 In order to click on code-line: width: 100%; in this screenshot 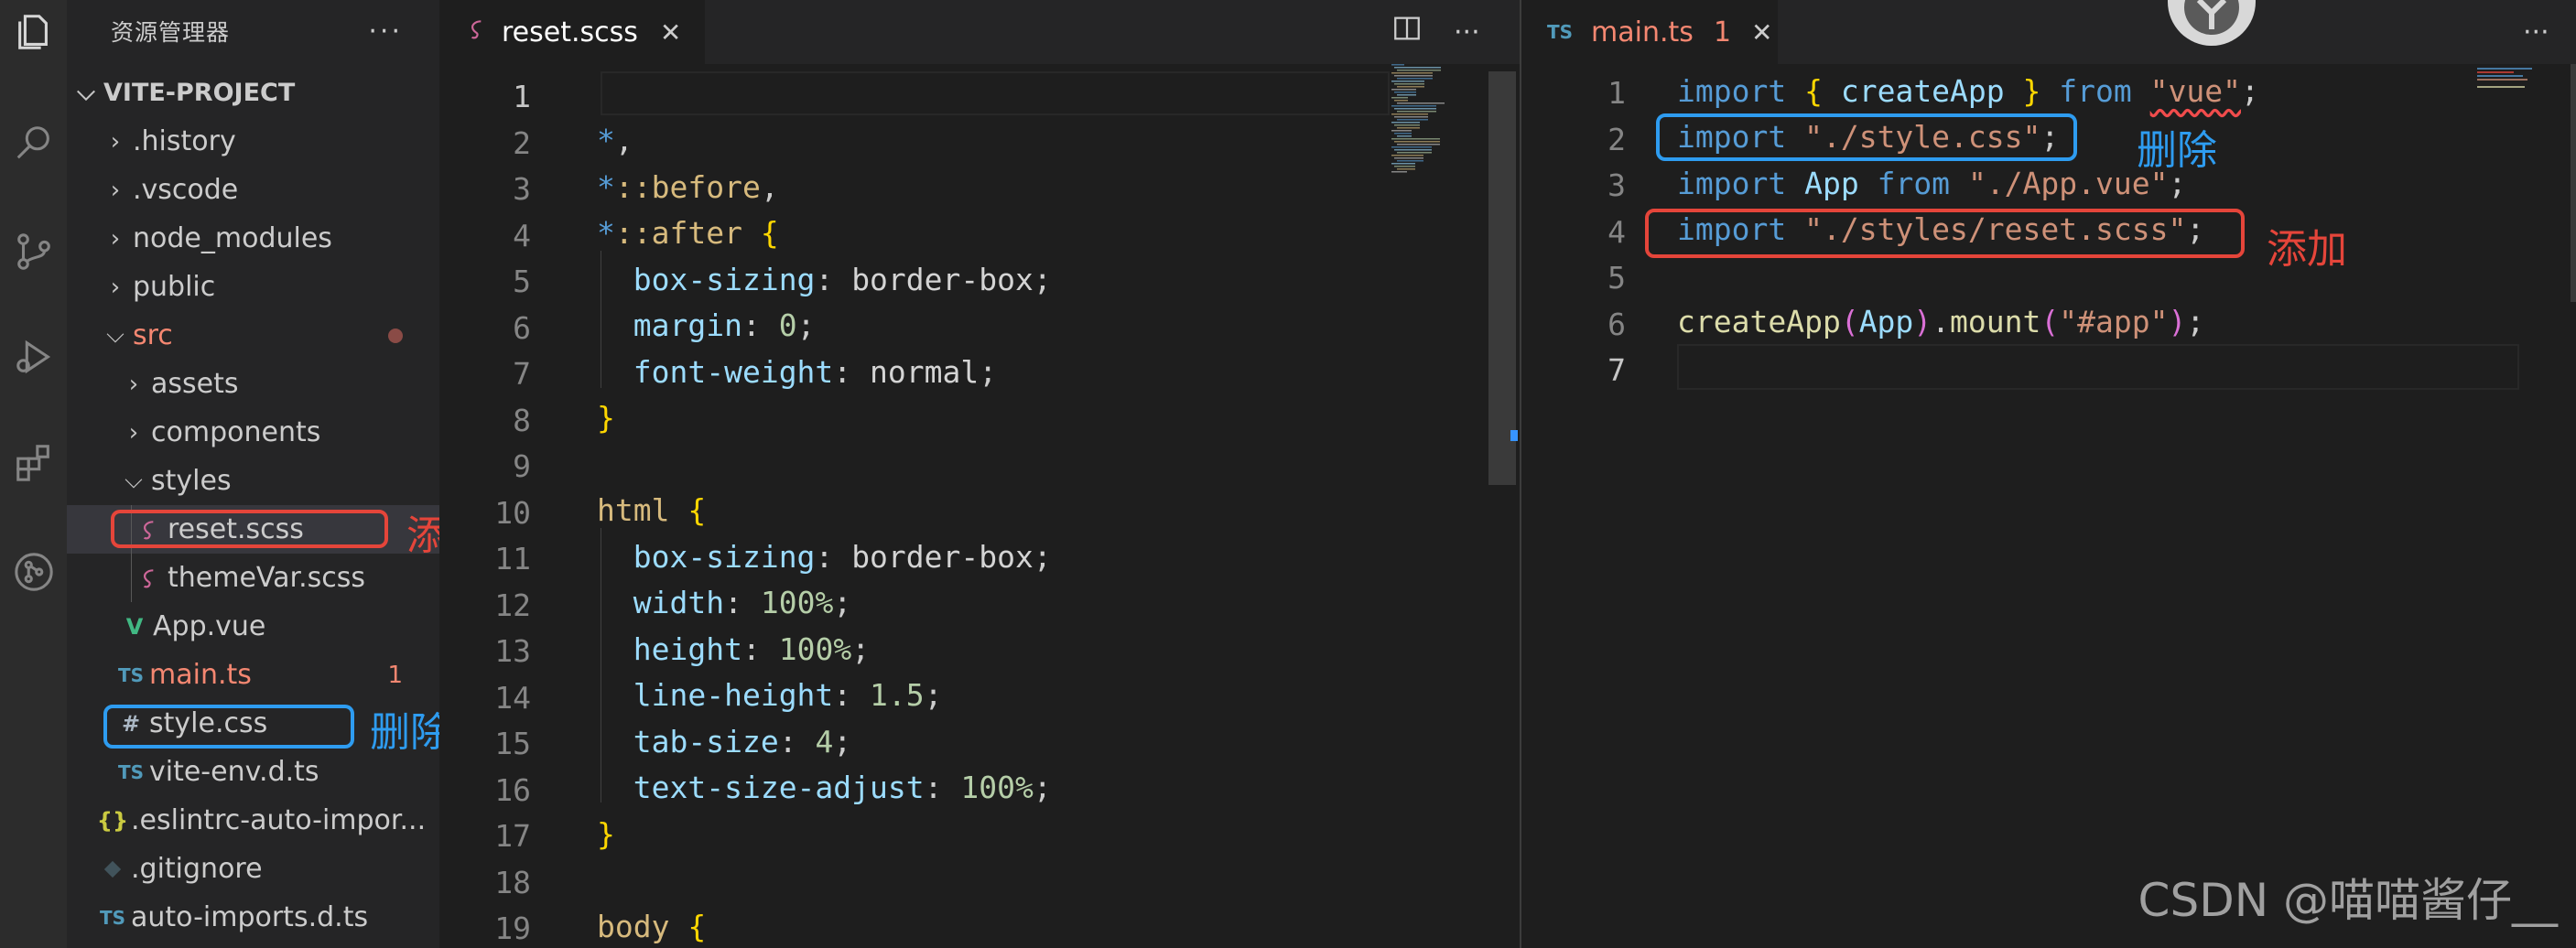, I will do `click(724, 603)`.